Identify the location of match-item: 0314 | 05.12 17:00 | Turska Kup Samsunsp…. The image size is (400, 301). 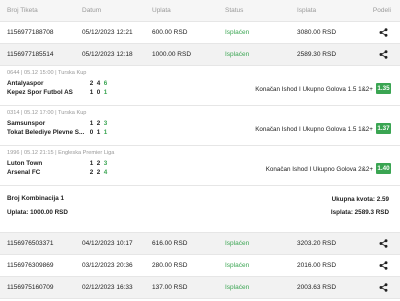
(200, 126).